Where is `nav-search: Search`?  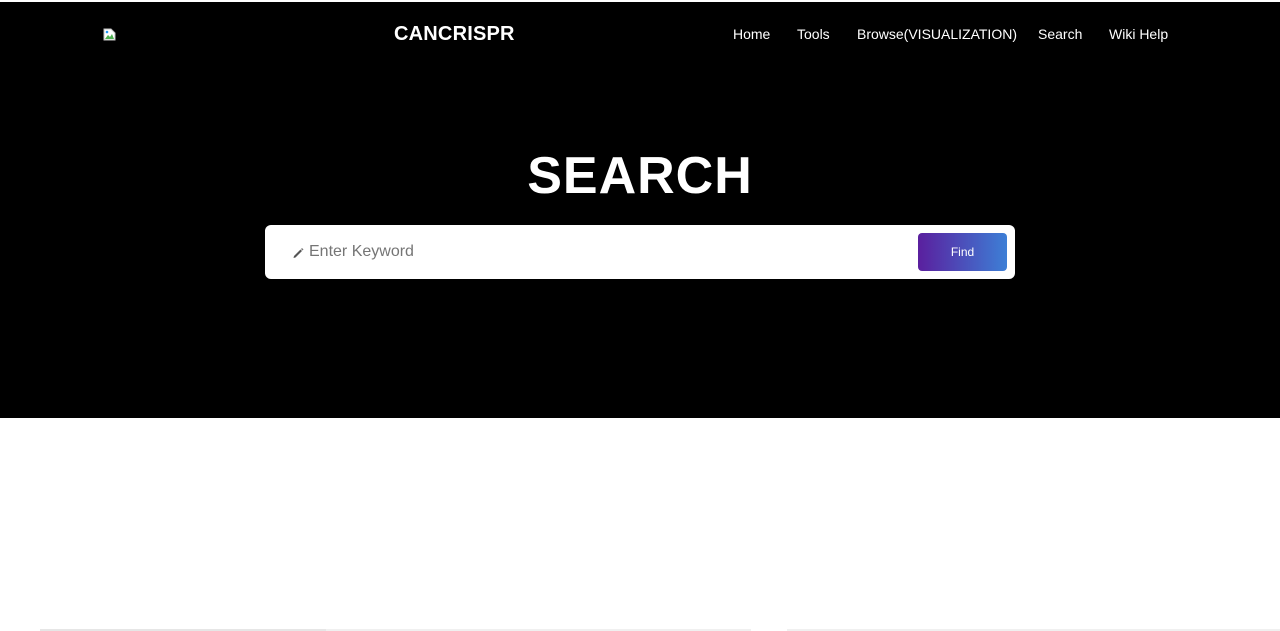 nav-search: Search is located at coordinates (1060, 34).